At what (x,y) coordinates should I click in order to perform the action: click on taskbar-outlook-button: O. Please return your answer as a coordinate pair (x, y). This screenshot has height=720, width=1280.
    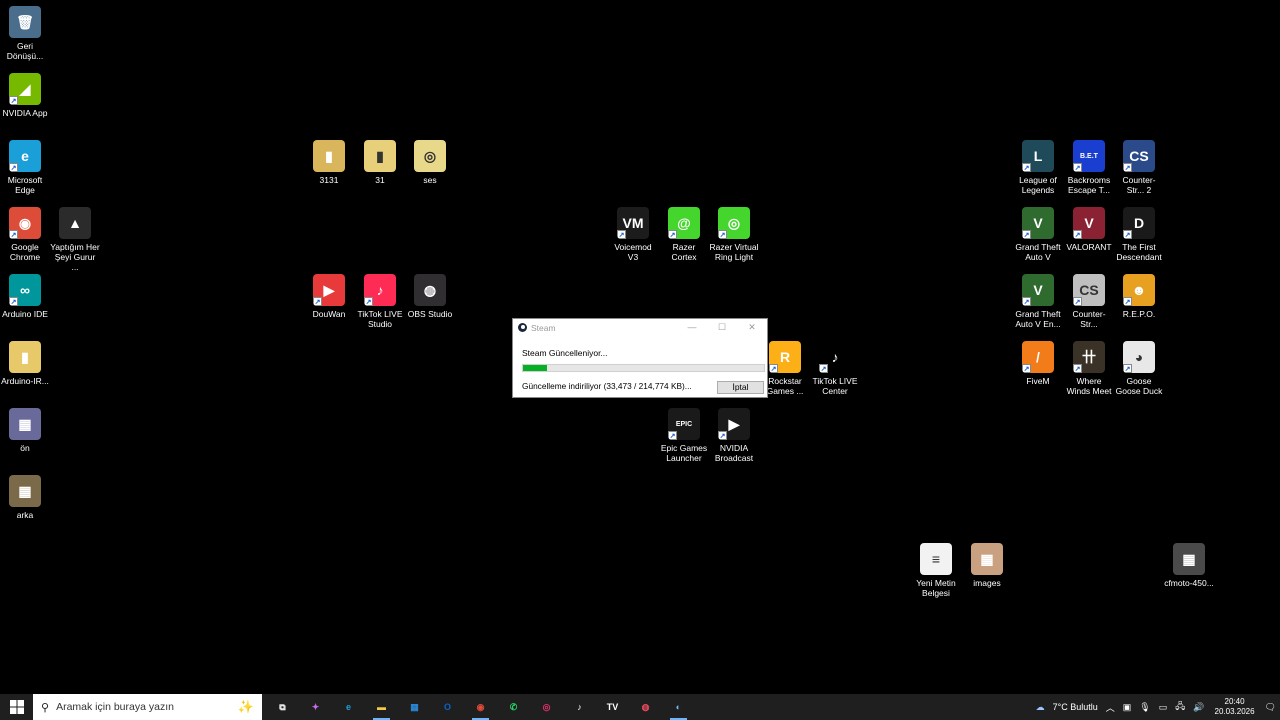
    Looking at the image, I should click on (447, 707).